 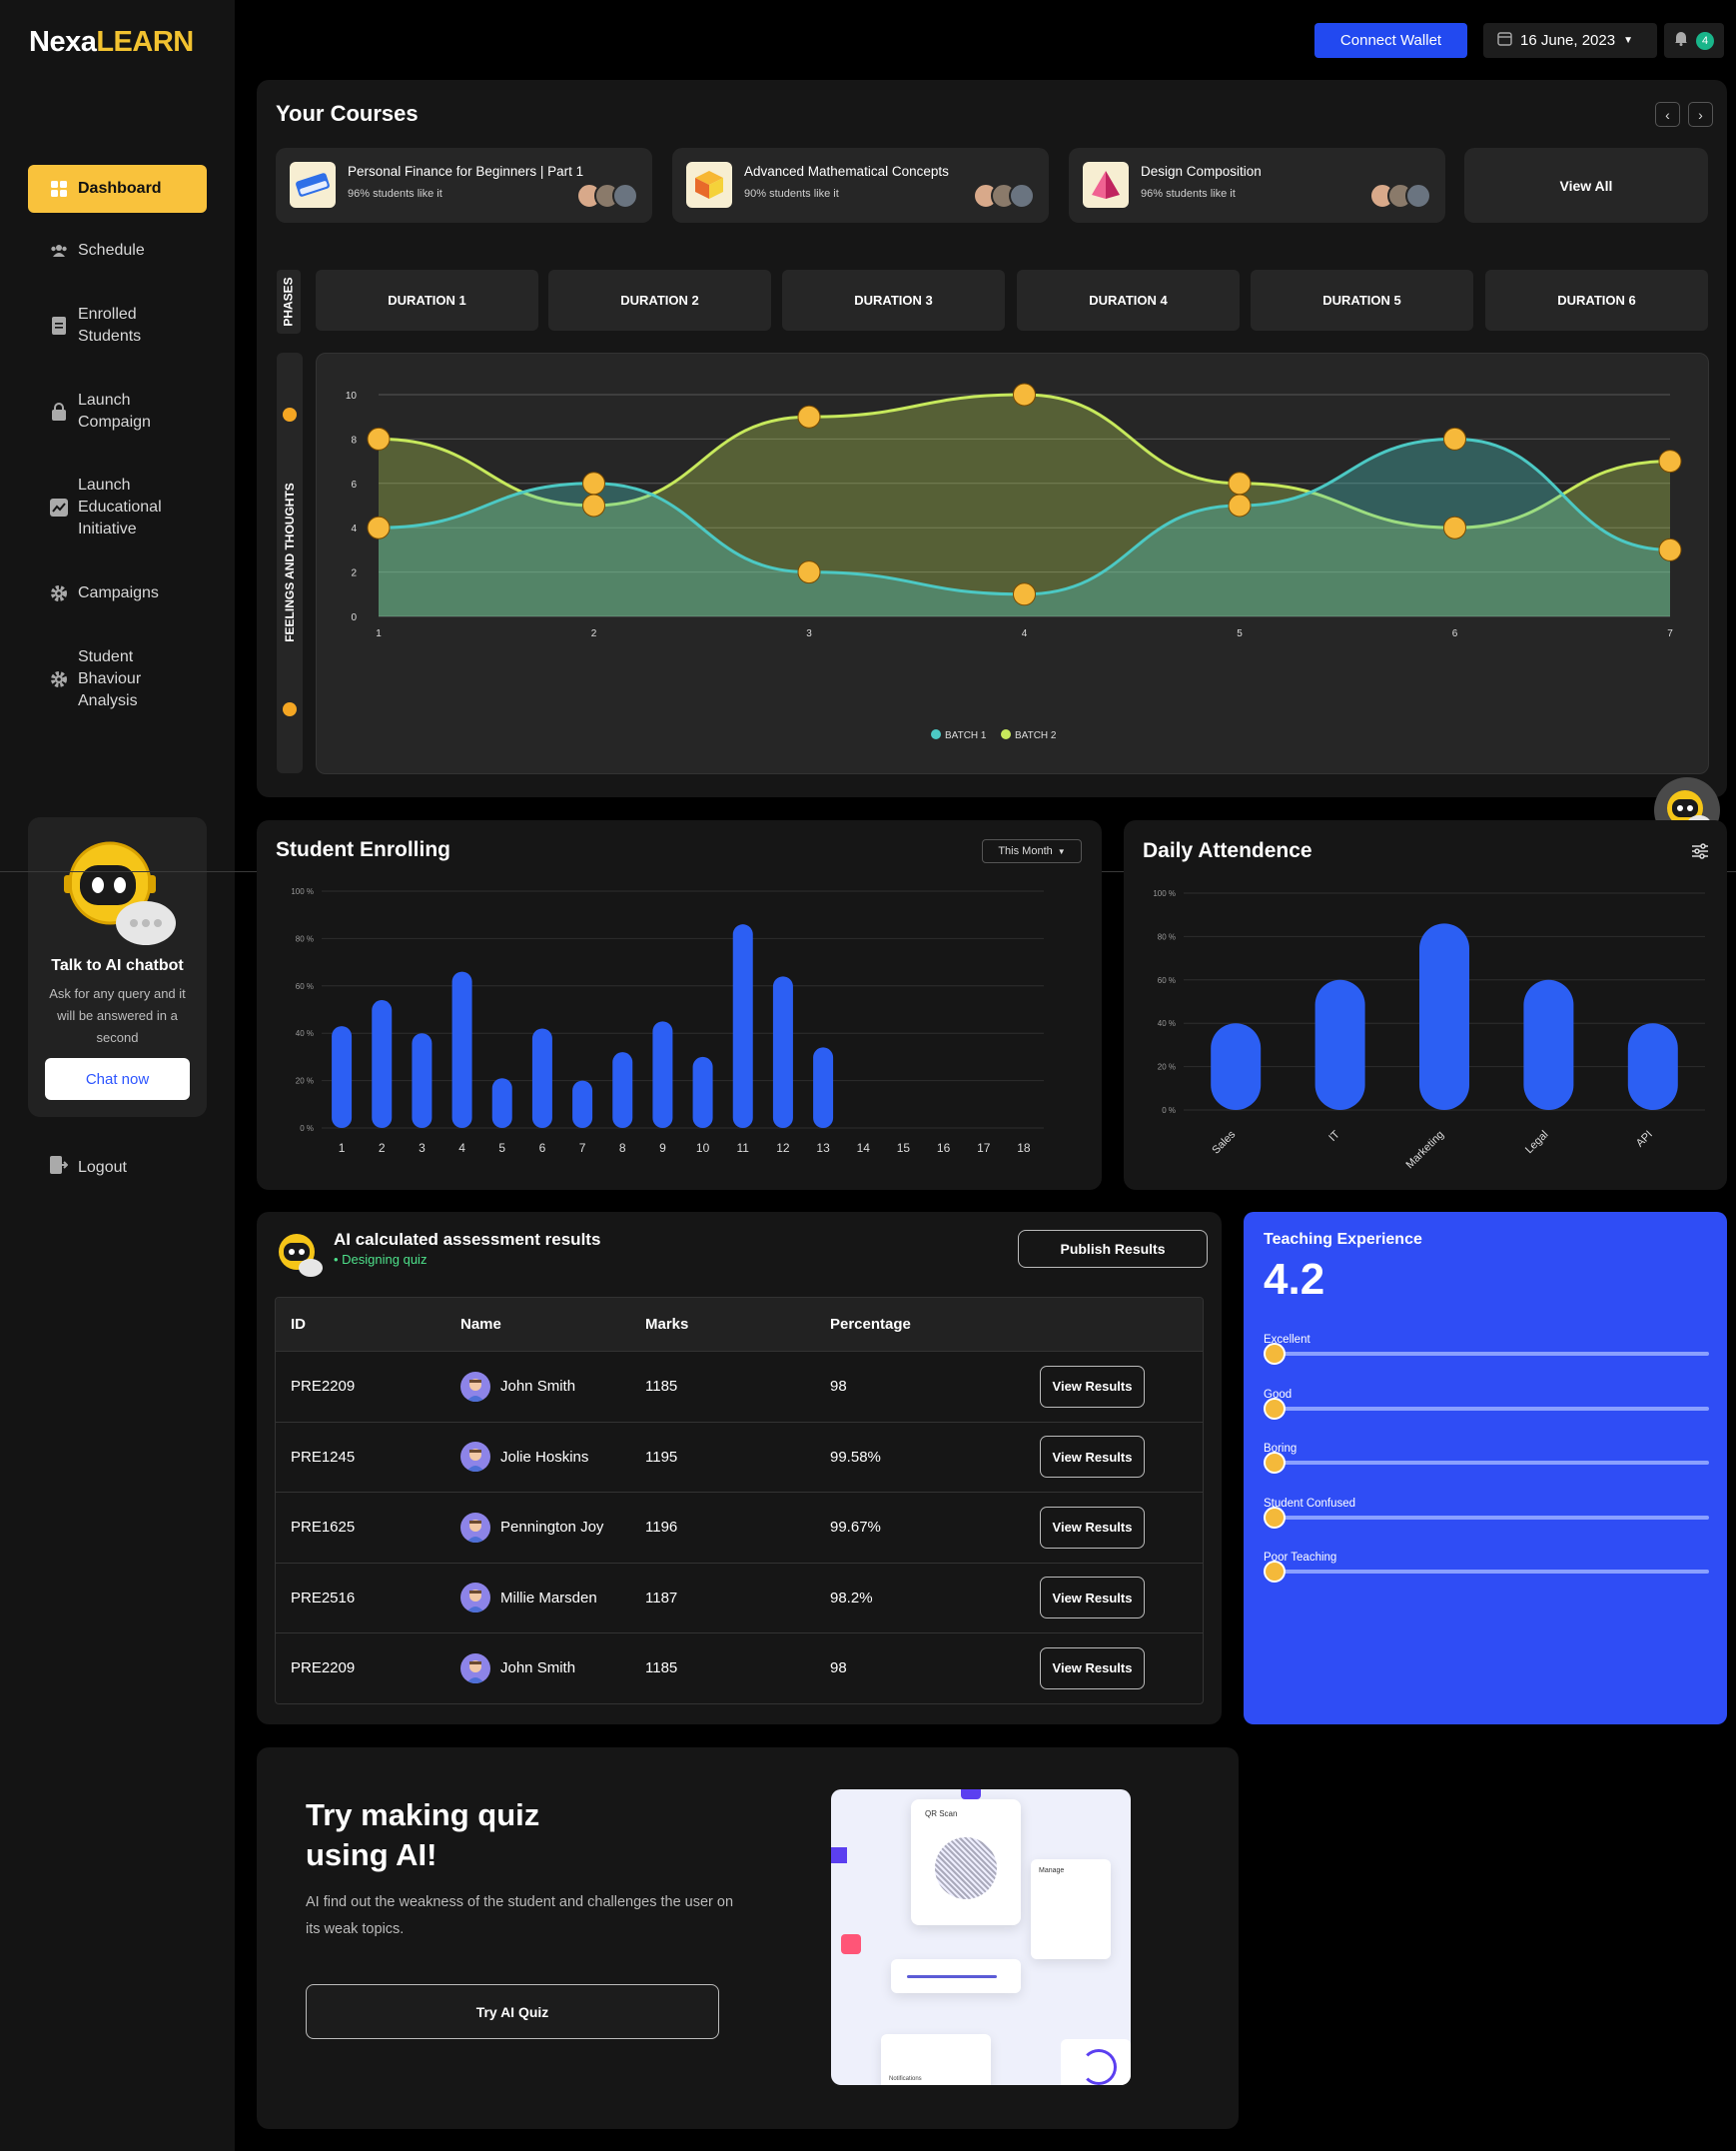 What do you see at coordinates (838, 1387) in the screenshot?
I see `row-percentage: 98` at bounding box center [838, 1387].